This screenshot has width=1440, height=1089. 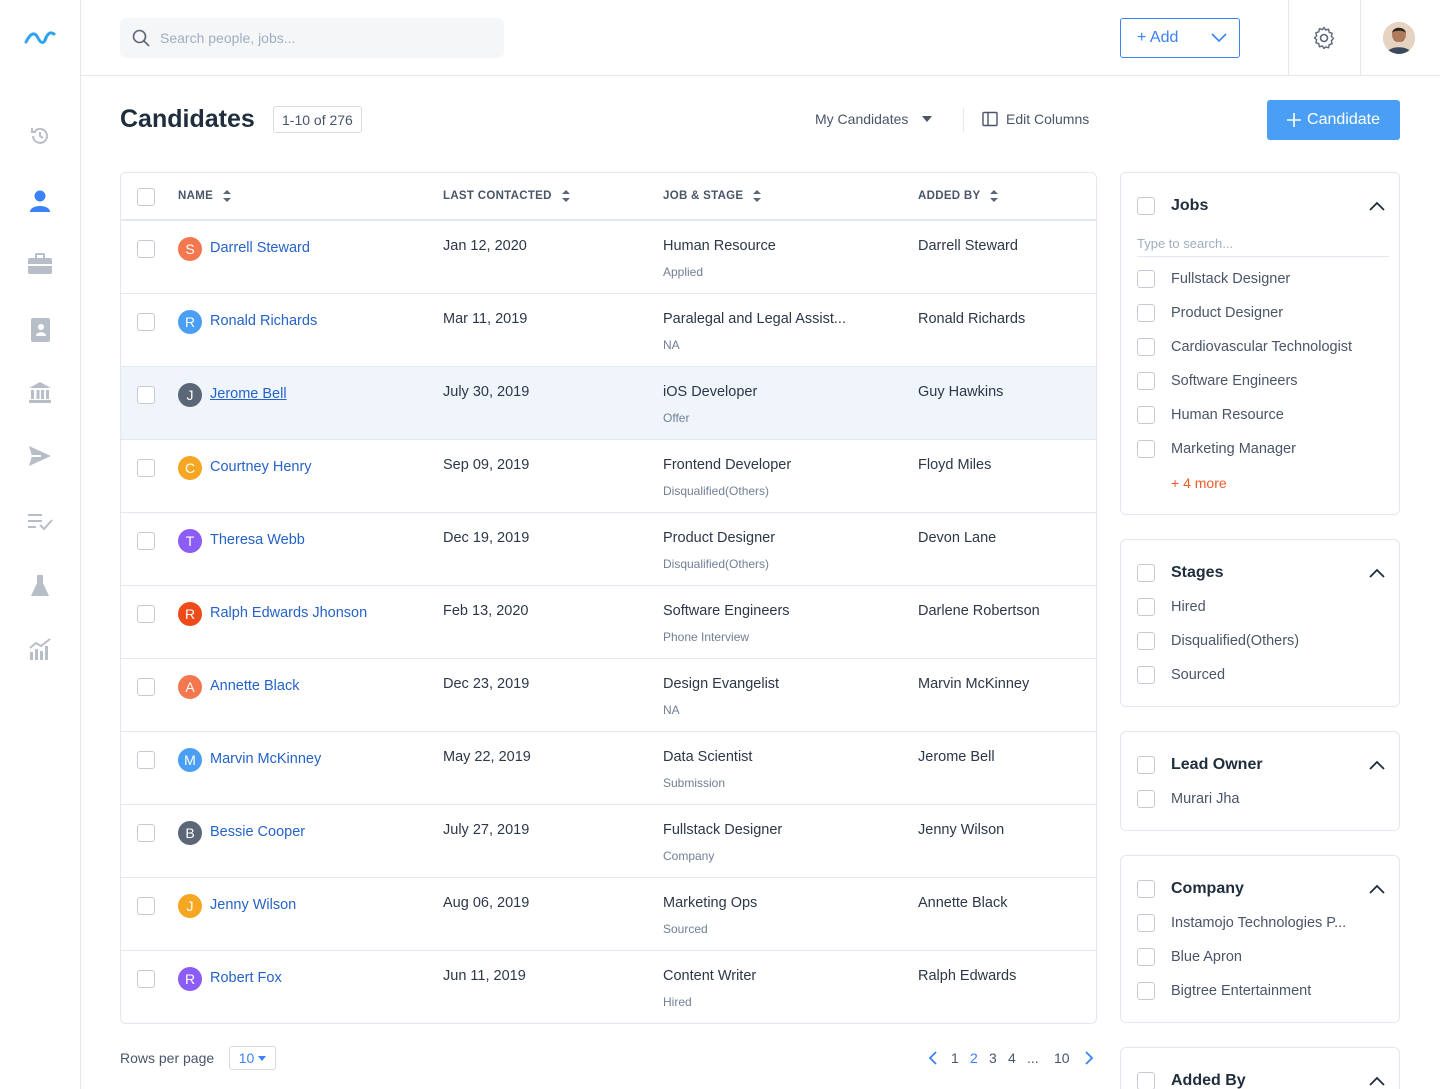 What do you see at coordinates (1146, 1080) in the screenshot?
I see `added-by-select-all-checkbox` at bounding box center [1146, 1080].